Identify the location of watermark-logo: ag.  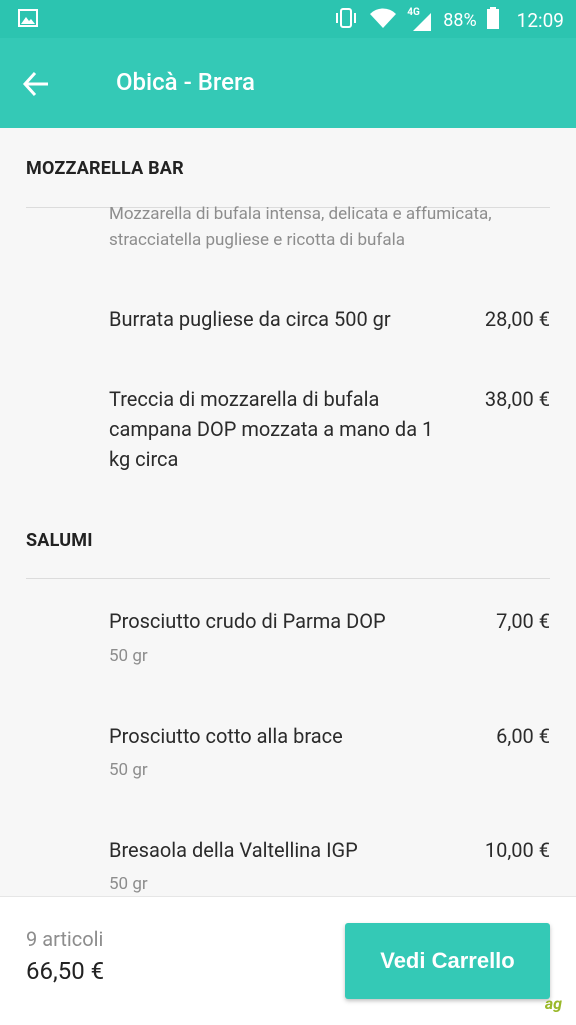
(553, 1003).